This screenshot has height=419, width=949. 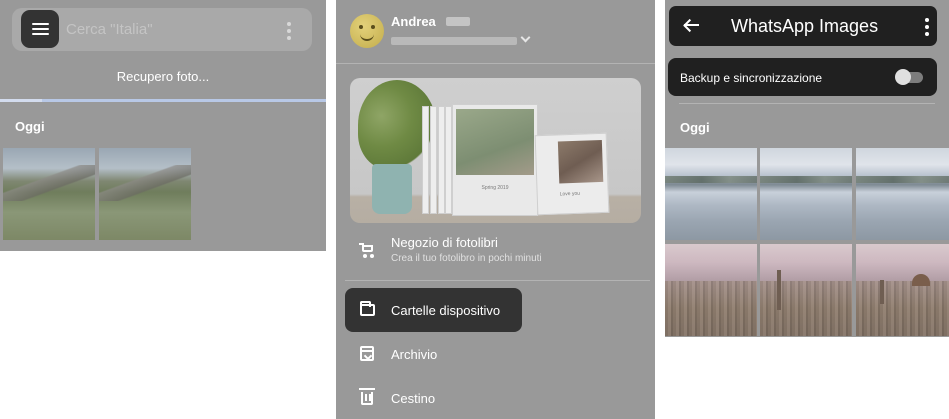 I want to click on card-illustration: Love you, so click(x=572, y=174).